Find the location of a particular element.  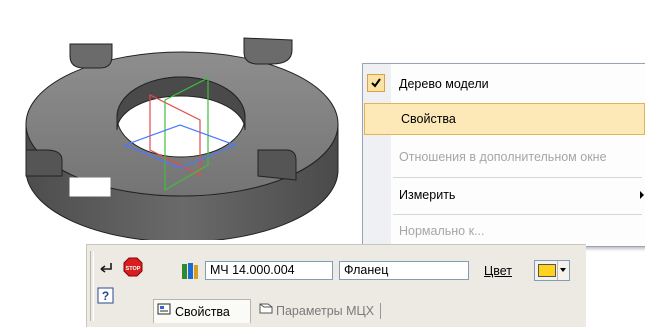

name-field: Фланец is located at coordinates (404, 270).